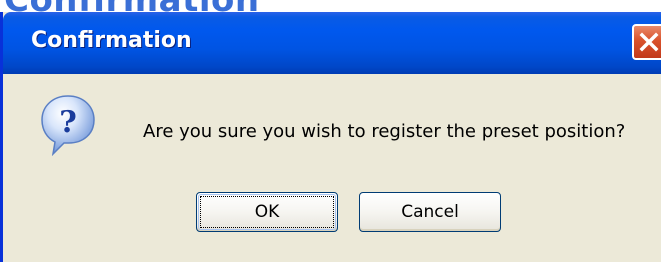 This screenshot has height=262, width=661. What do you see at coordinates (111, 40) in the screenshot?
I see `dialog-title: Confirmation` at bounding box center [111, 40].